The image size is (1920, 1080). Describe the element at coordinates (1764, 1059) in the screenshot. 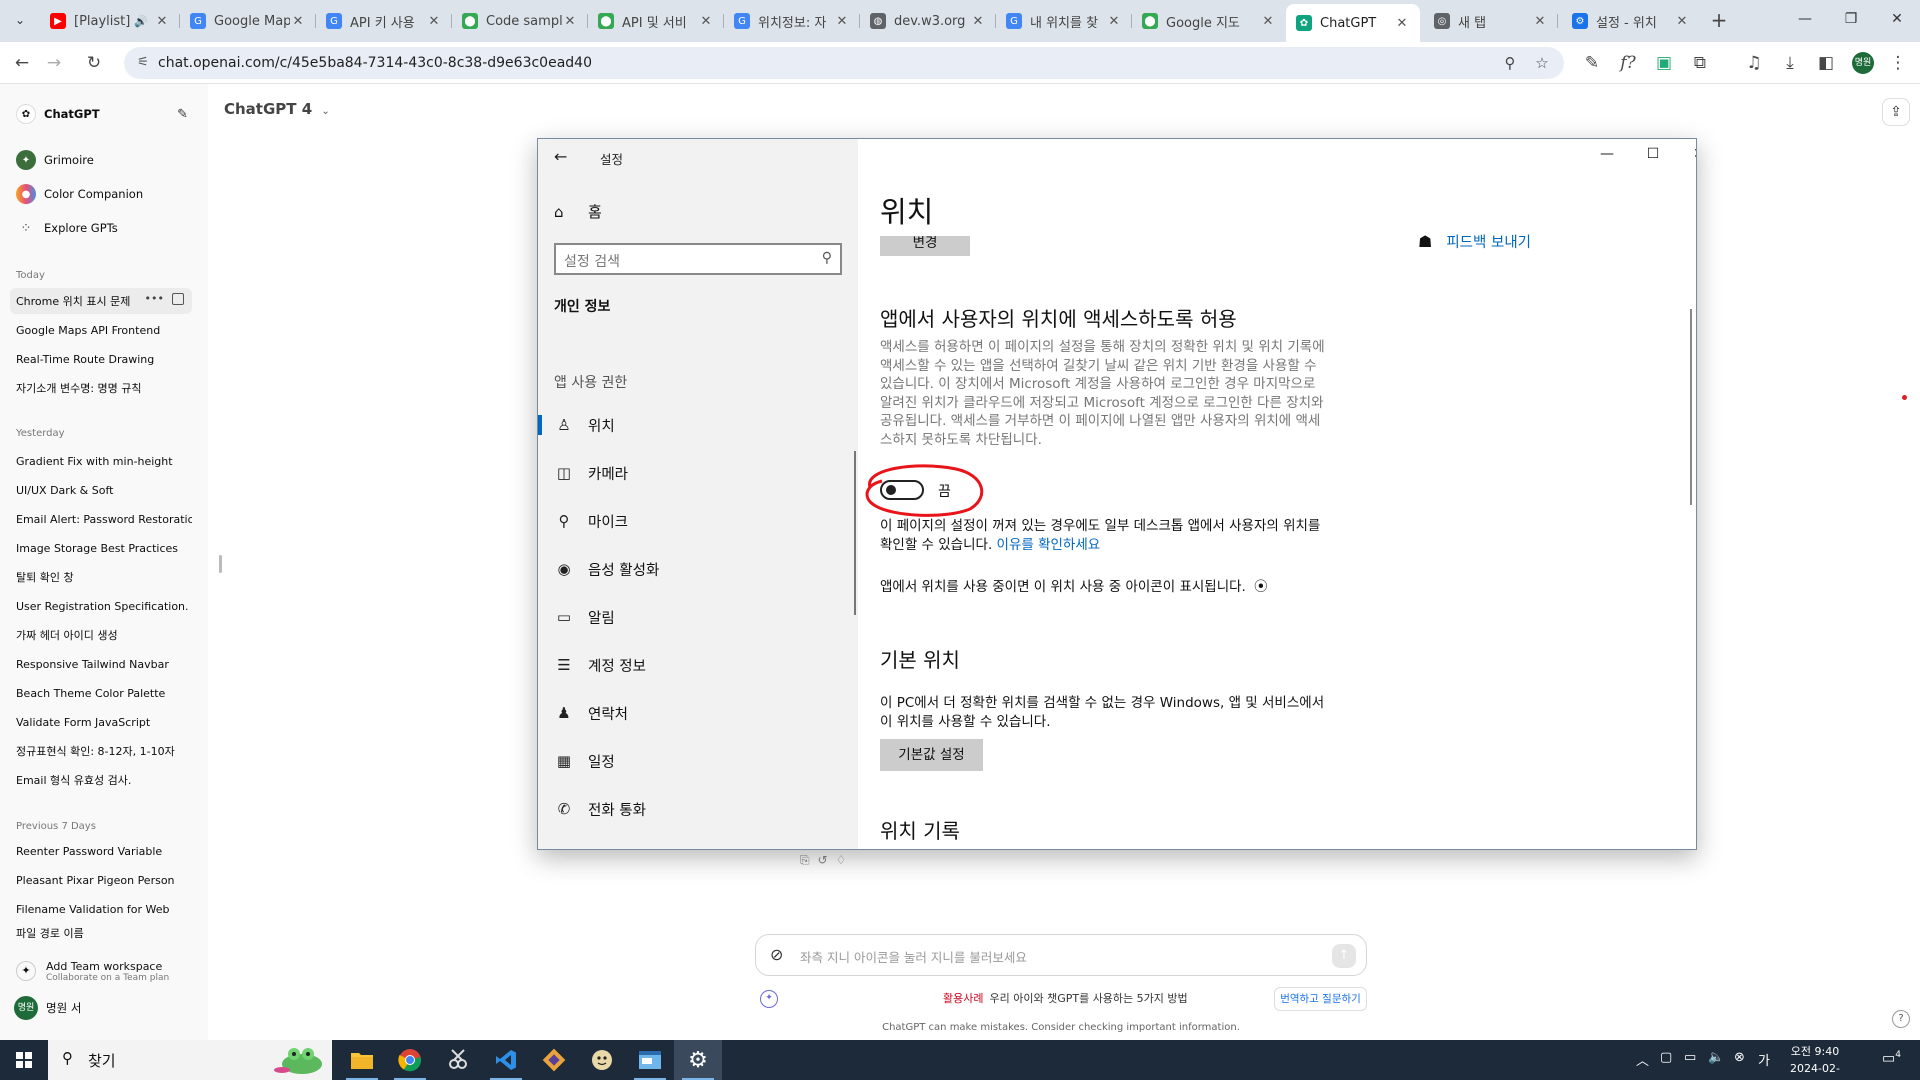

I see `ime-indicator: 가` at that location.